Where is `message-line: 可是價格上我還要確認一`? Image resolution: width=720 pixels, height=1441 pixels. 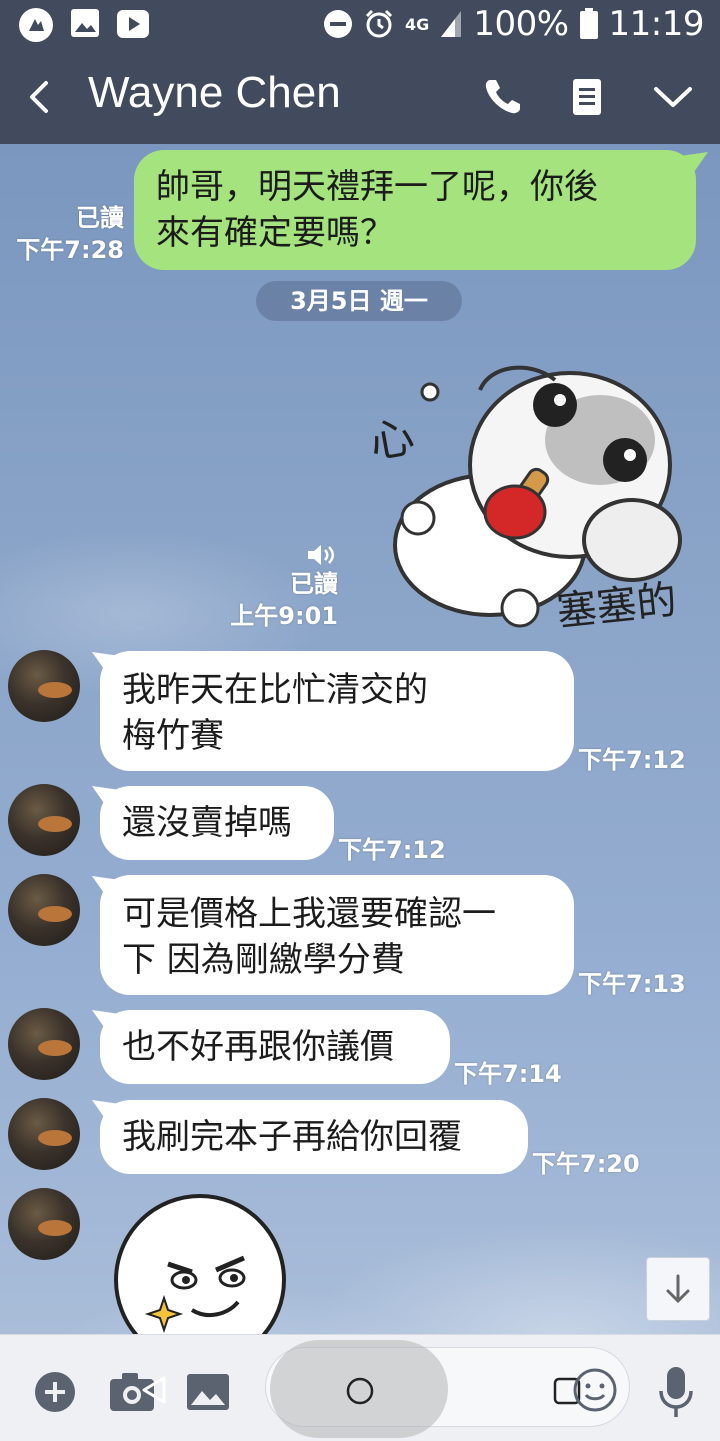 message-line: 可是價格上我還要確認一 is located at coordinates (309, 914).